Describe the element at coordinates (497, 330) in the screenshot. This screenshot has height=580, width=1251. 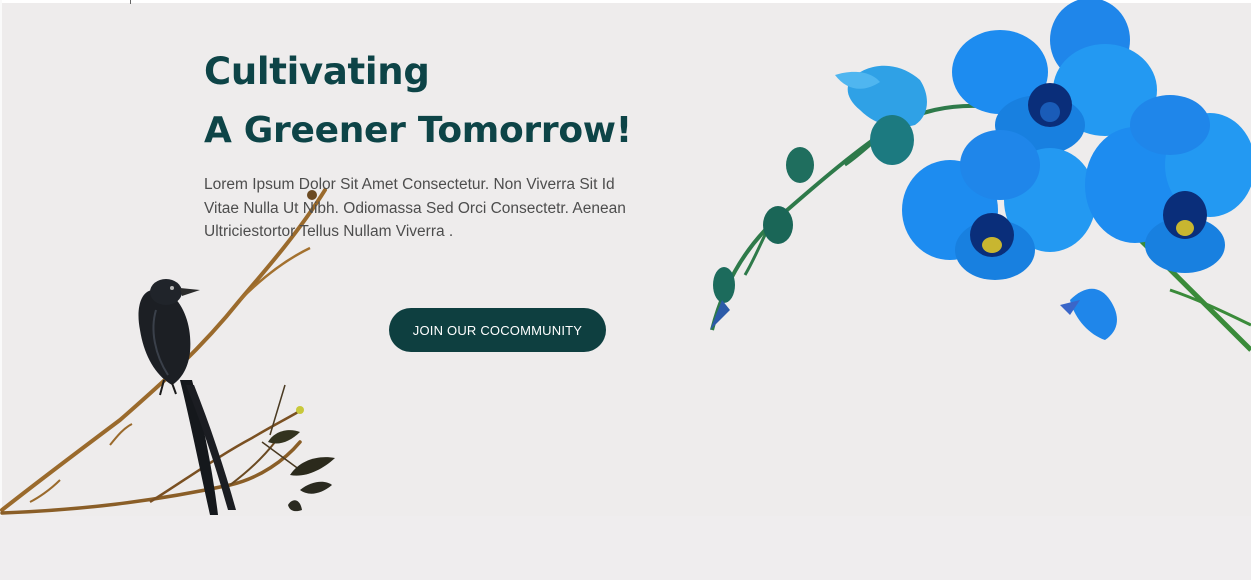
I see `join-community-button: JOIN OUR COCOMMUNITY` at that location.